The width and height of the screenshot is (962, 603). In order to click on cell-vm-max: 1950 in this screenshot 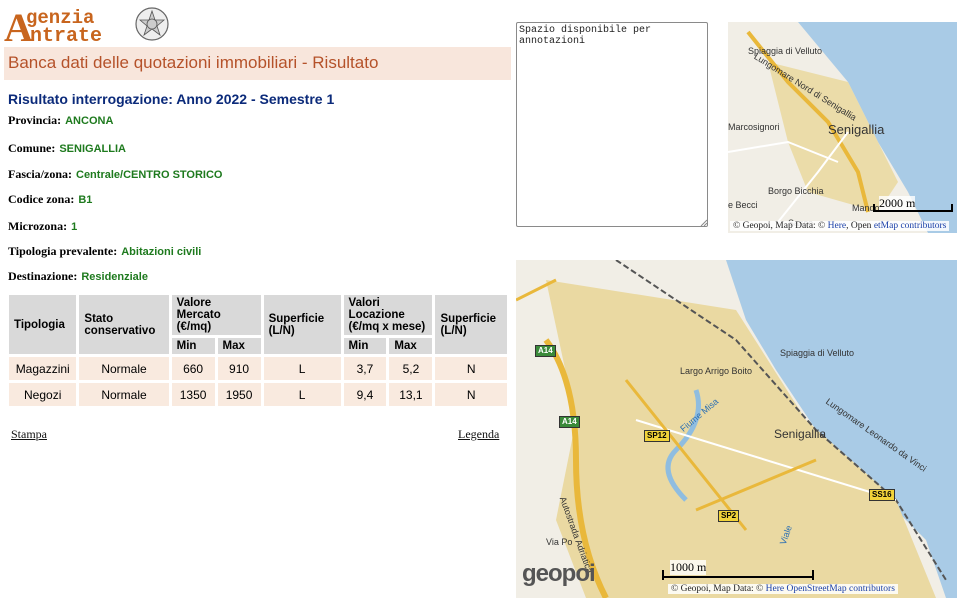, I will do `click(239, 394)`.